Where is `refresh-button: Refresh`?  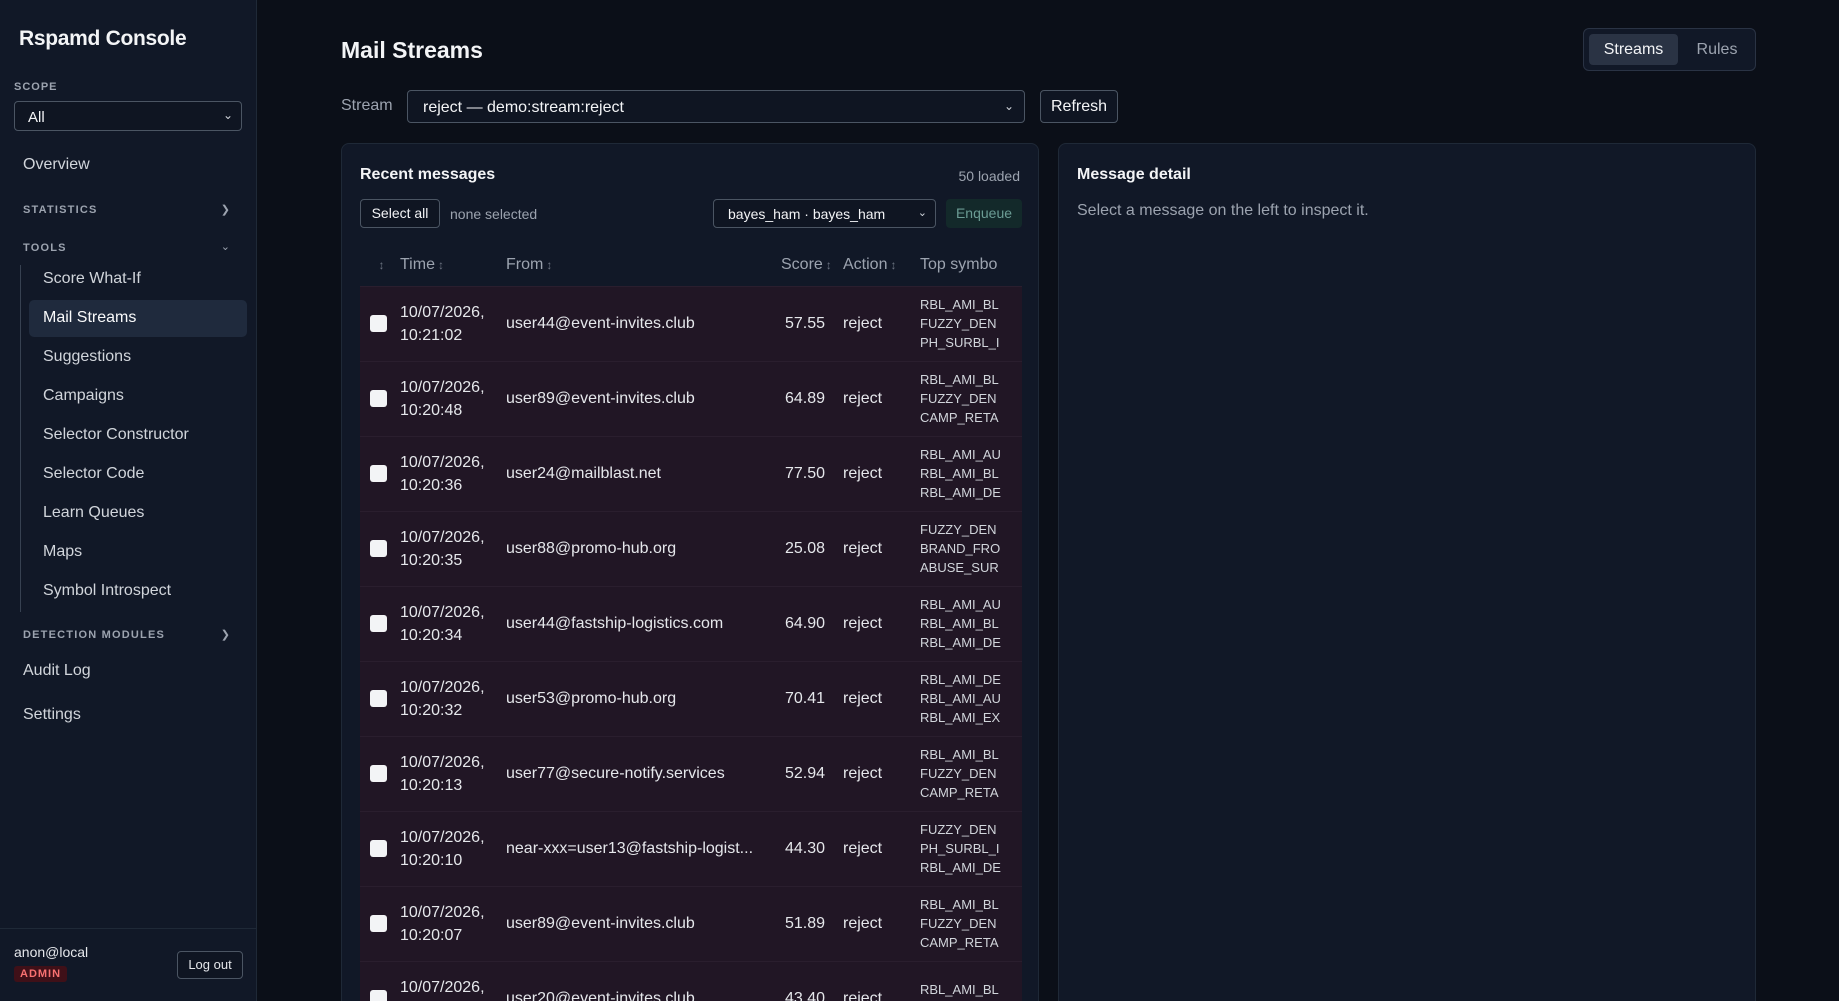 refresh-button: Refresh is located at coordinates (1079, 106).